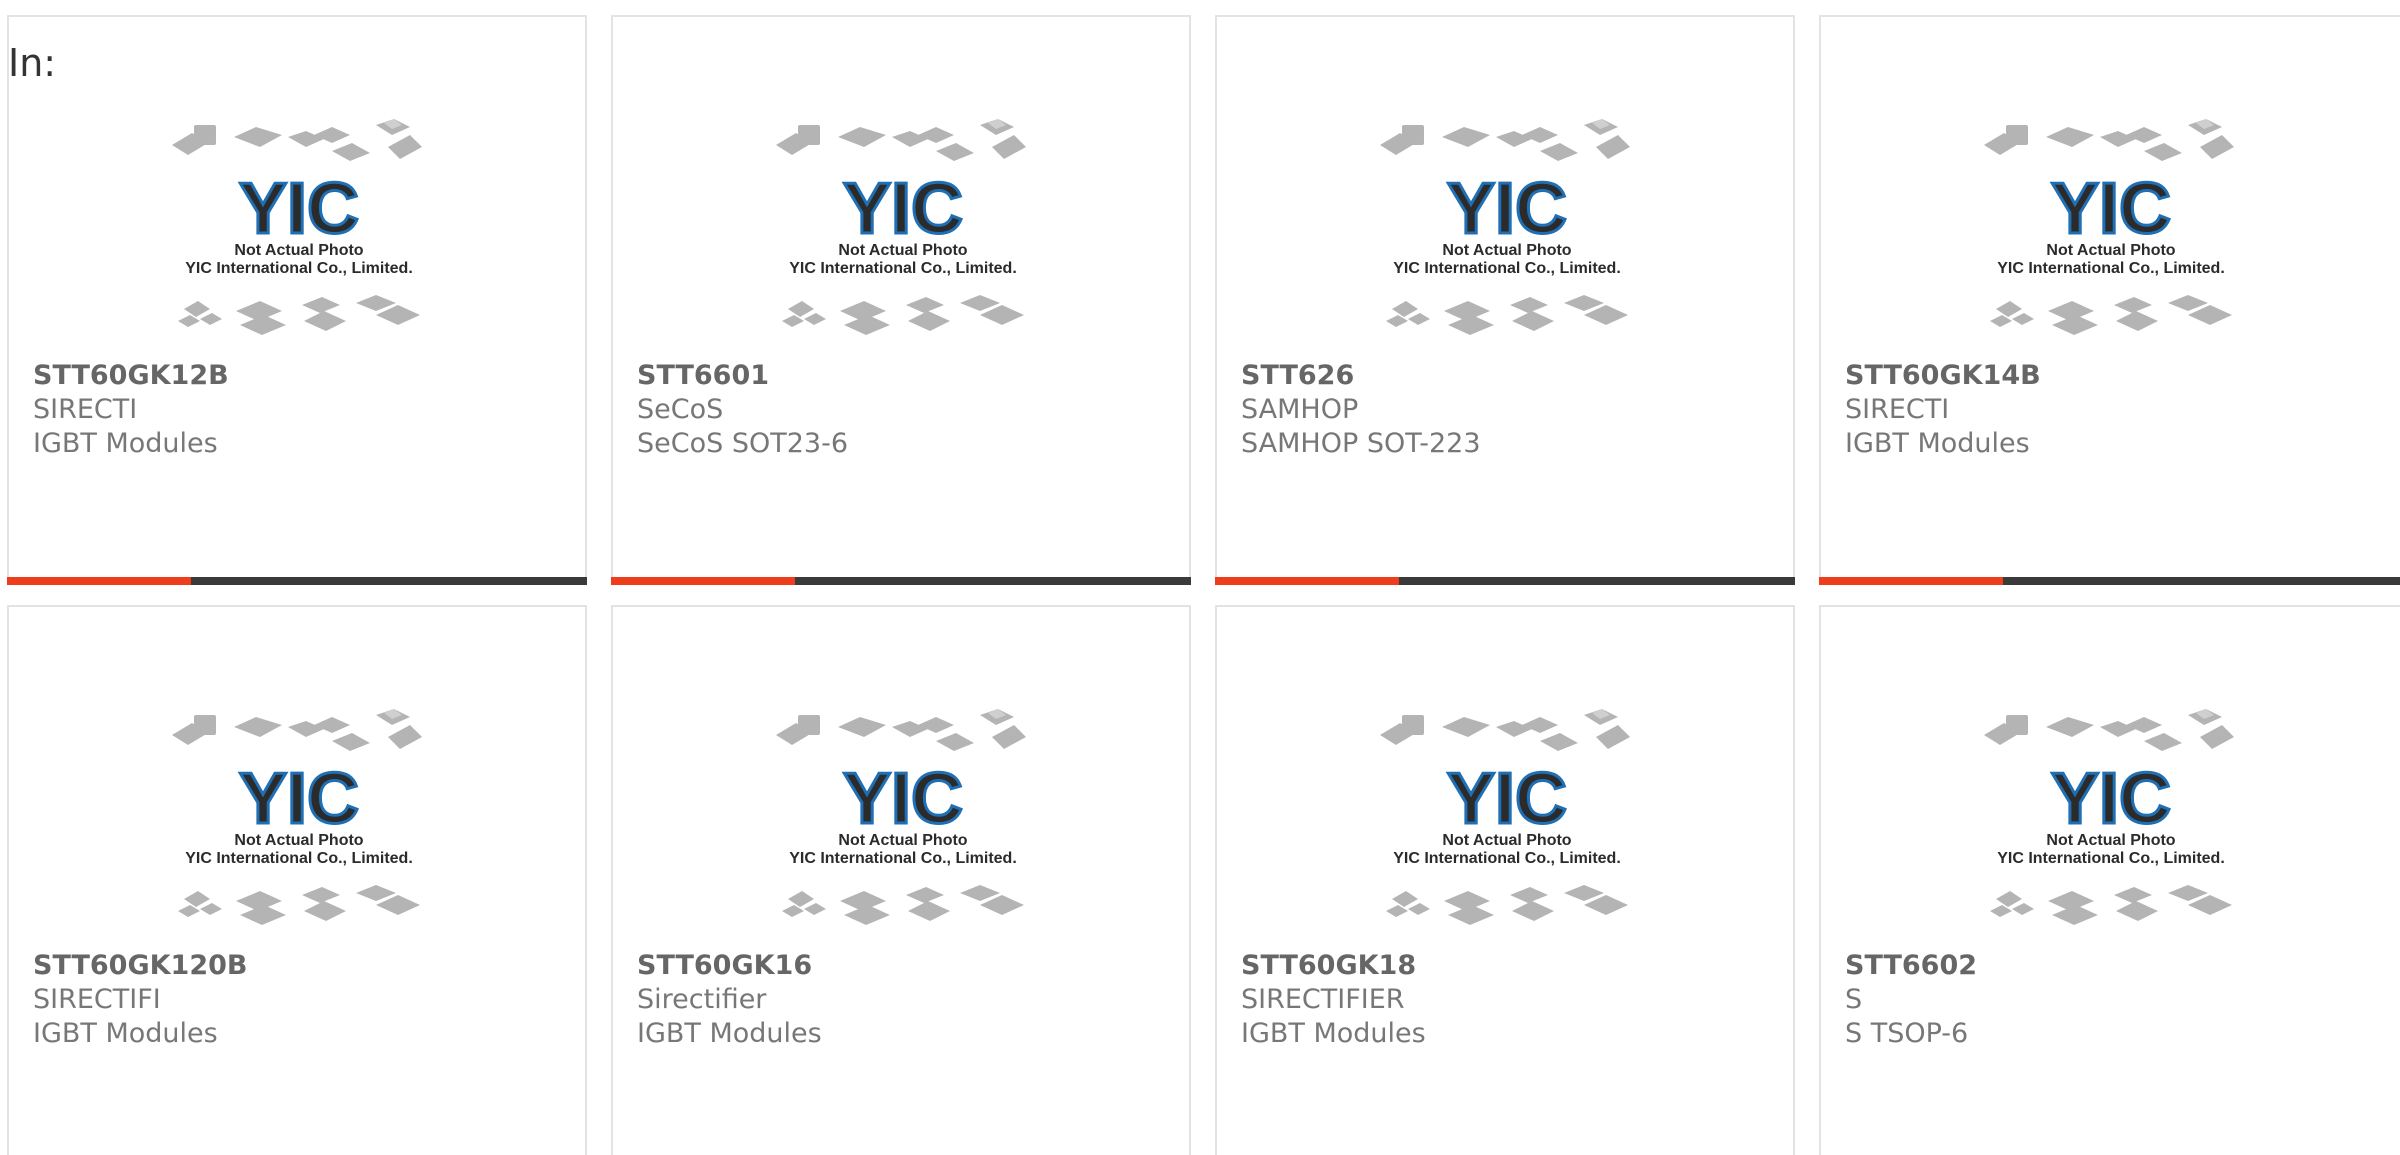 The height and width of the screenshot is (1155, 2400). Describe the element at coordinates (2120, 410) in the screenshot. I see `product-info: STT60GK14B SIRECTI IGBT Modules` at that location.